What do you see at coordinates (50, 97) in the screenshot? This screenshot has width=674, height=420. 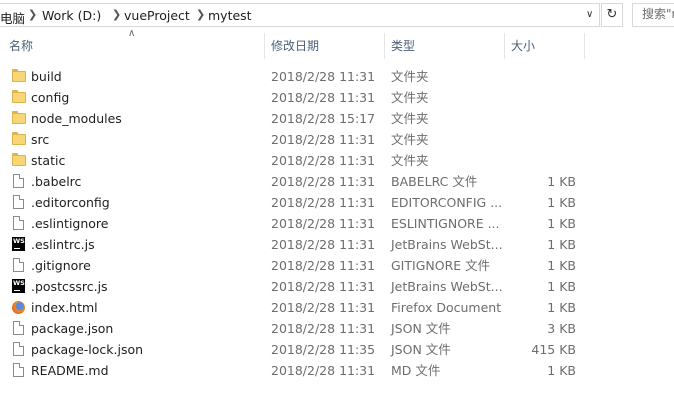 I see `file-name: config` at bounding box center [50, 97].